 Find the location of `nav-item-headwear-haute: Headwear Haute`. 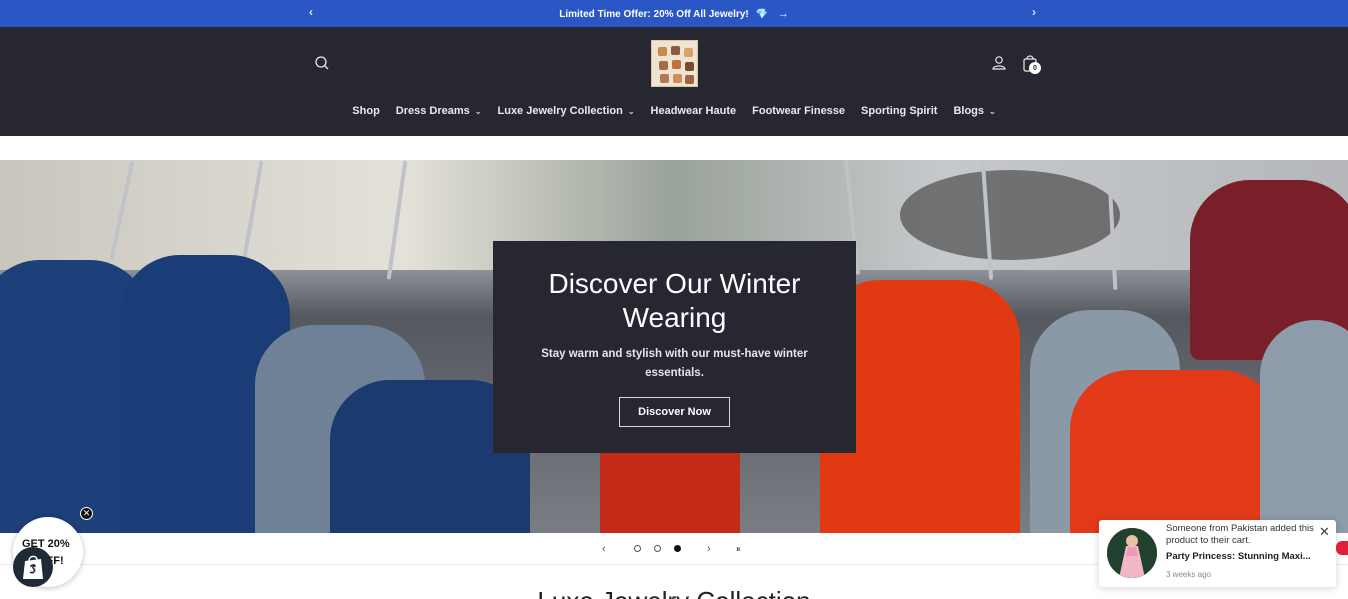

nav-item-headwear-haute: Headwear Haute is located at coordinates (694, 111).